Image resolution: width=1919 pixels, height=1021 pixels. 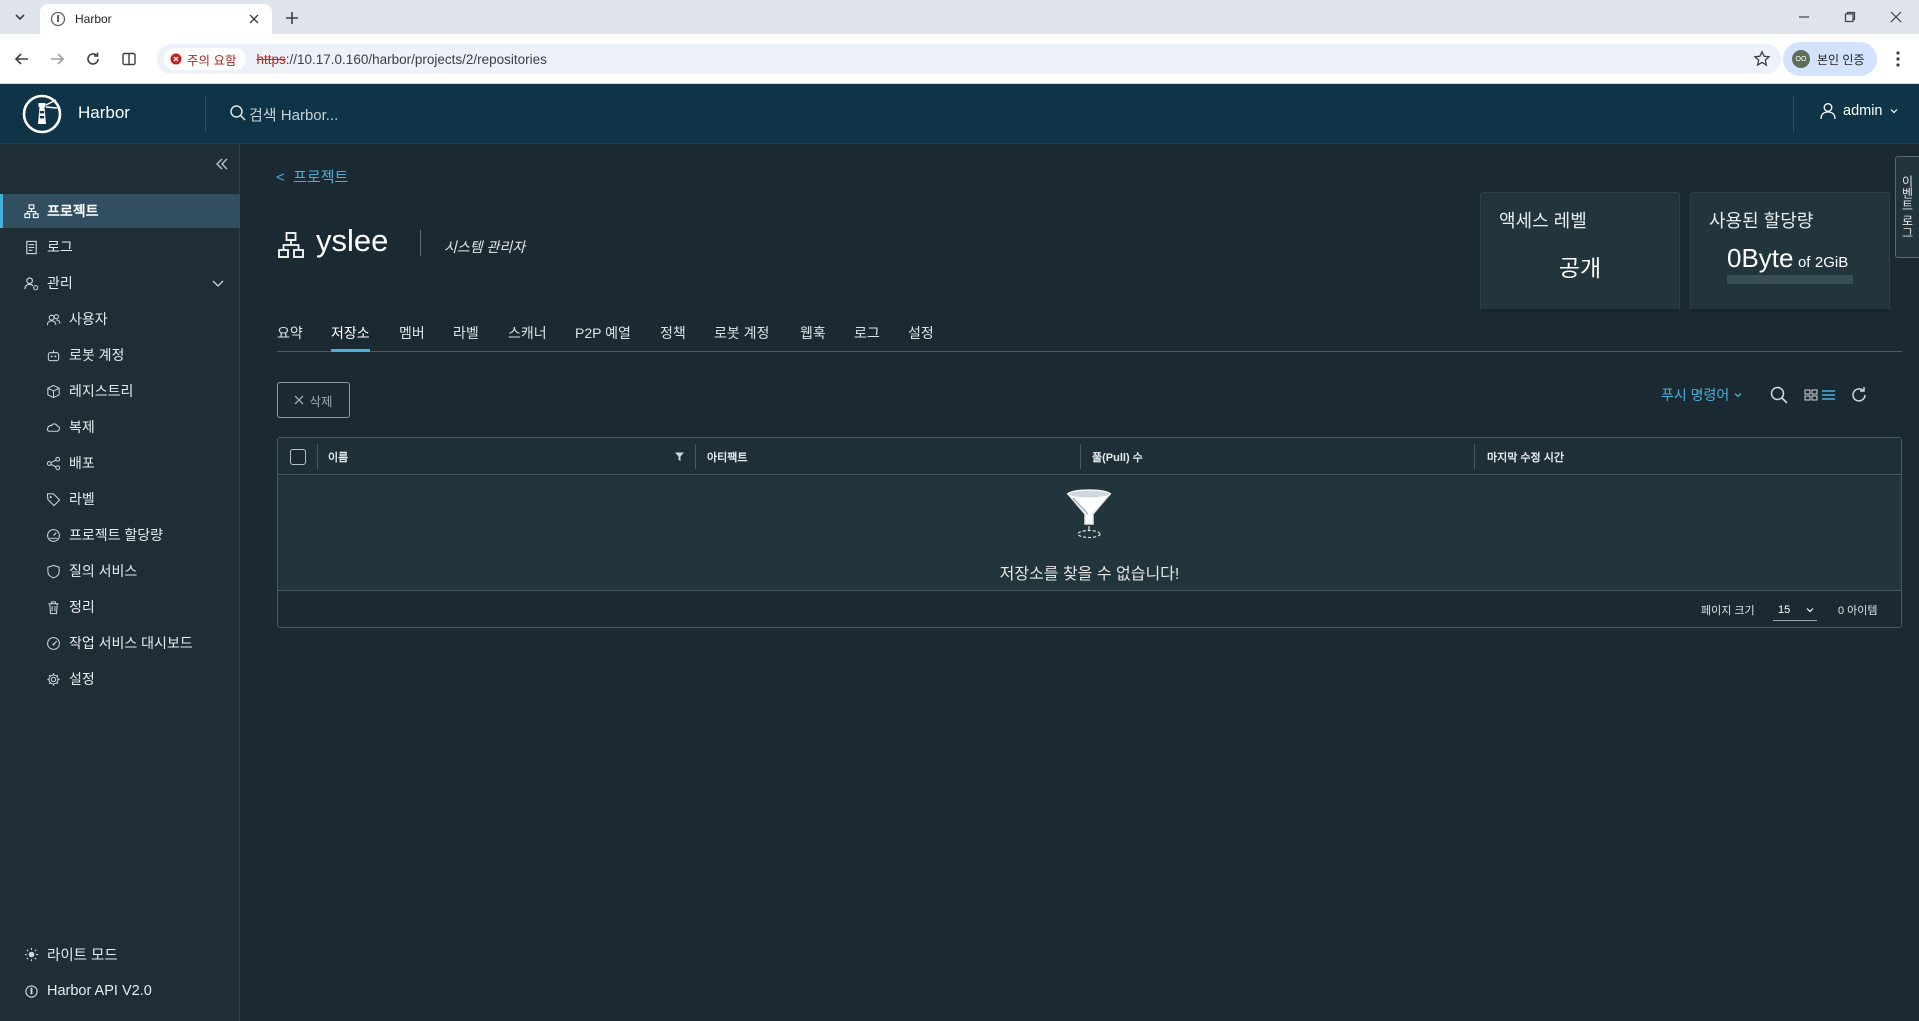 What do you see at coordinates (1804, 17) in the screenshot?
I see `minimize-icon` at bounding box center [1804, 17].